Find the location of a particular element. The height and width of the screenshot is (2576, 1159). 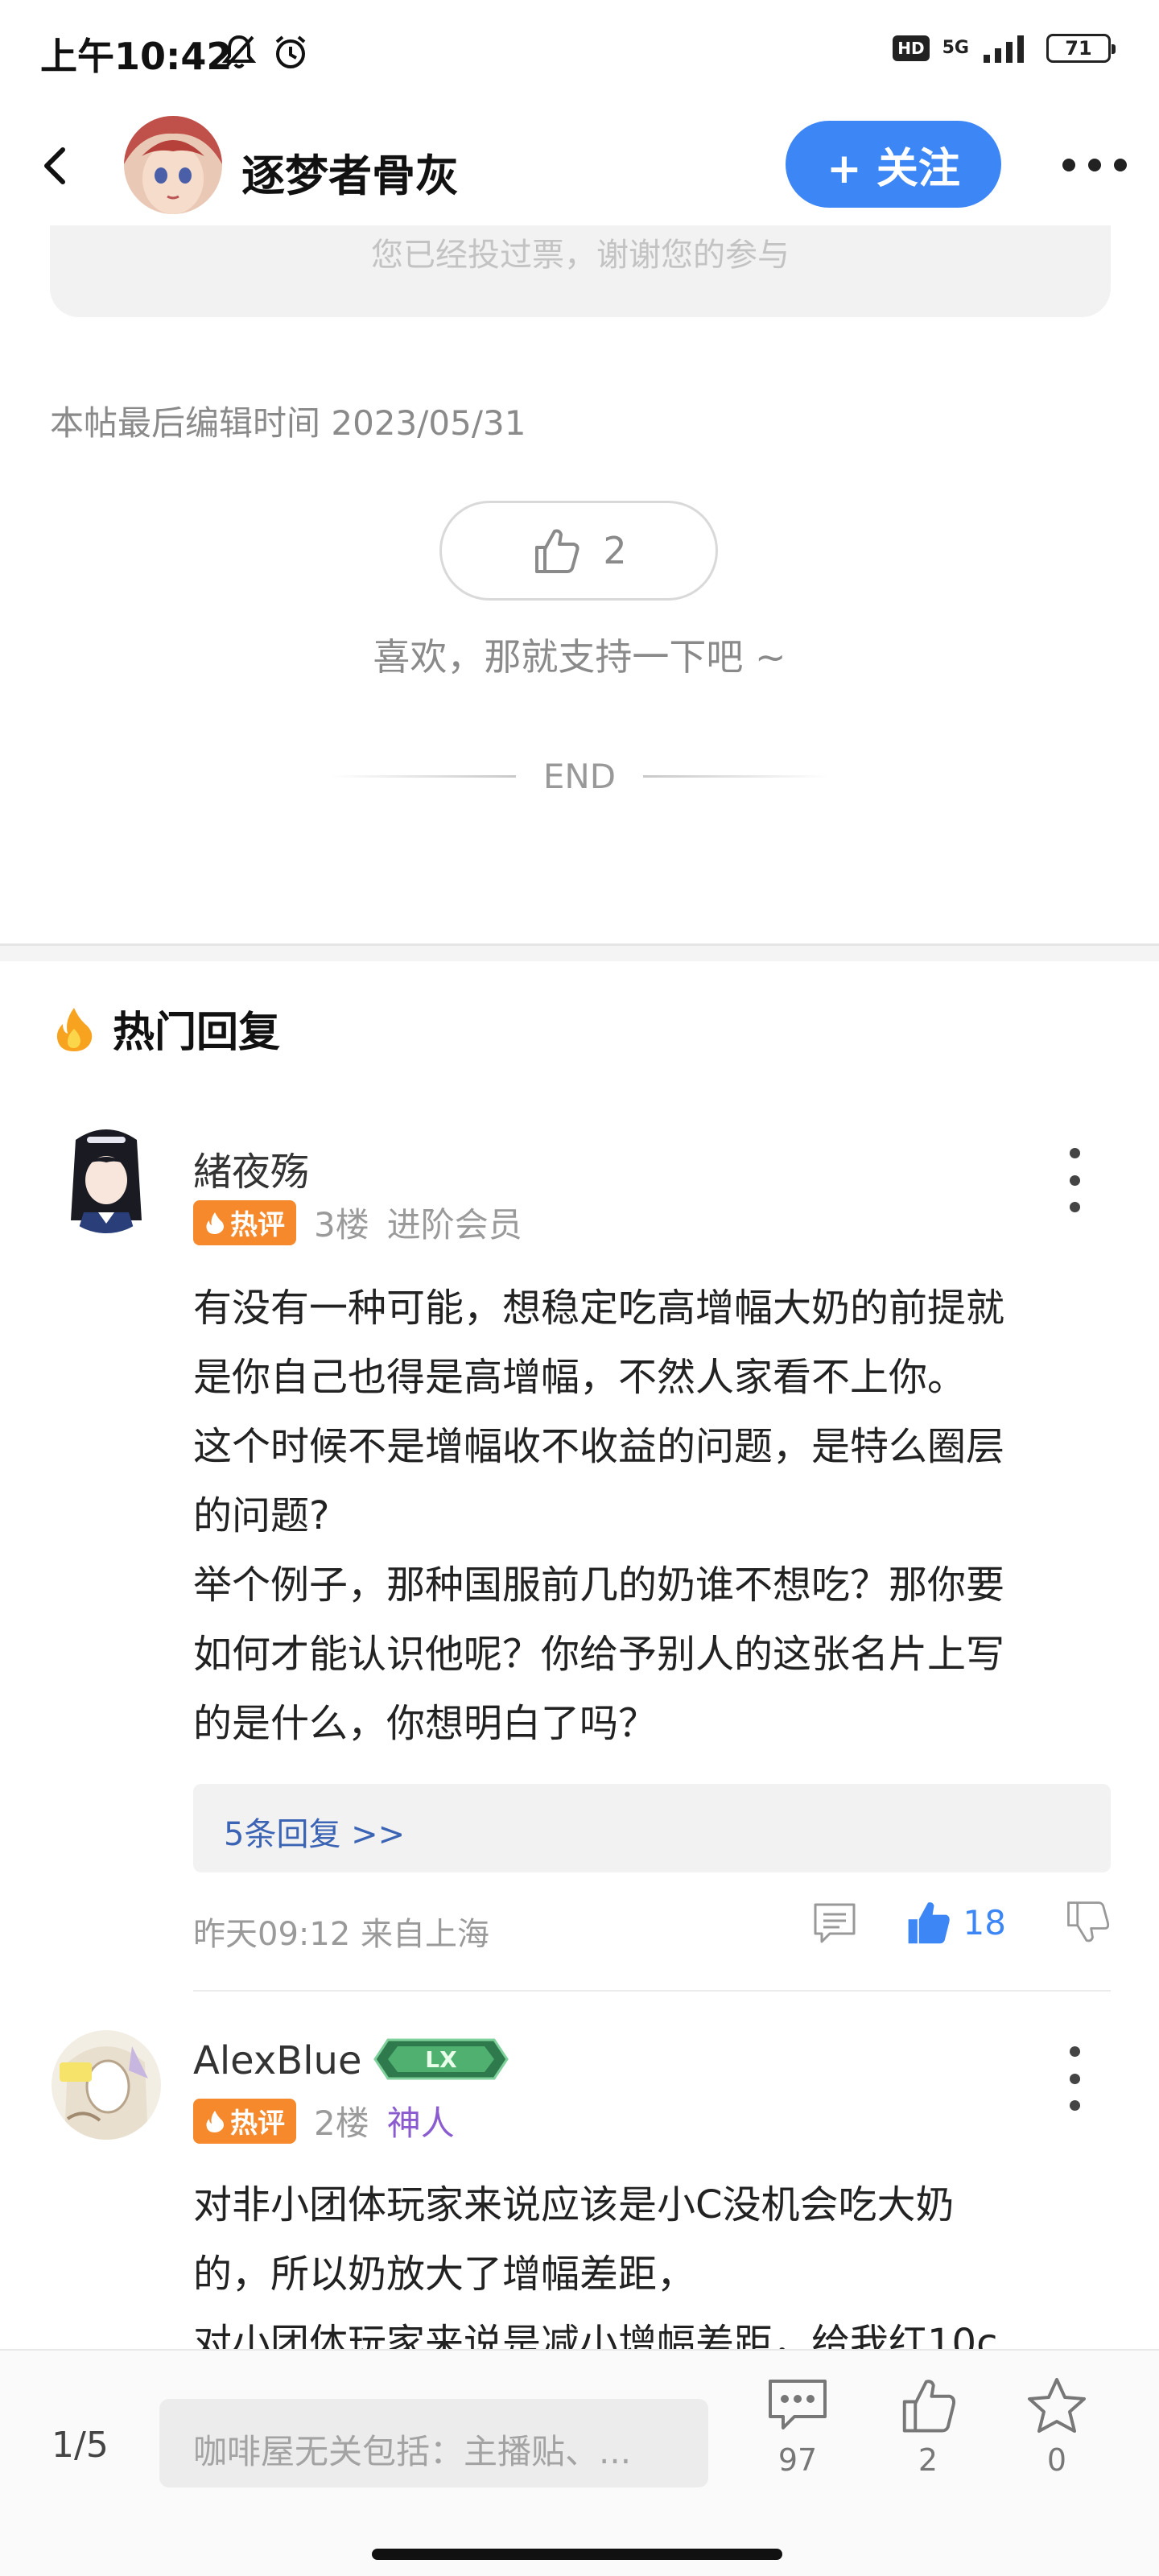

comment-meta: 热评 3楼 进阶会员 is located at coordinates (357, 1222).